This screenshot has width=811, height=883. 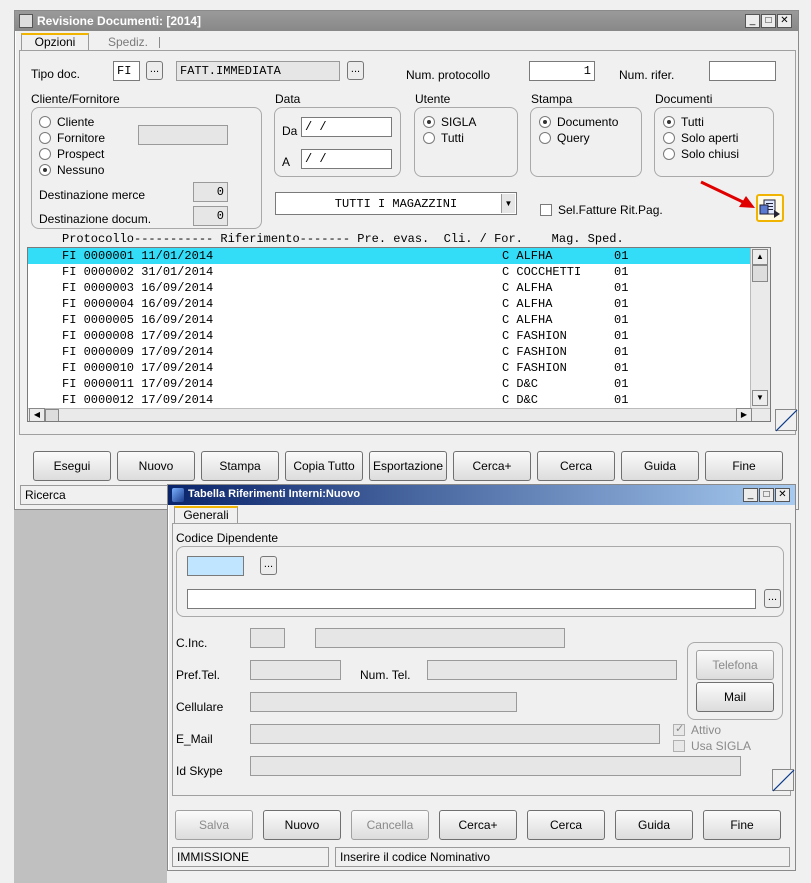 What do you see at coordinates (744, 414) in the screenshot?
I see `scroll-right-icon: ▶` at bounding box center [744, 414].